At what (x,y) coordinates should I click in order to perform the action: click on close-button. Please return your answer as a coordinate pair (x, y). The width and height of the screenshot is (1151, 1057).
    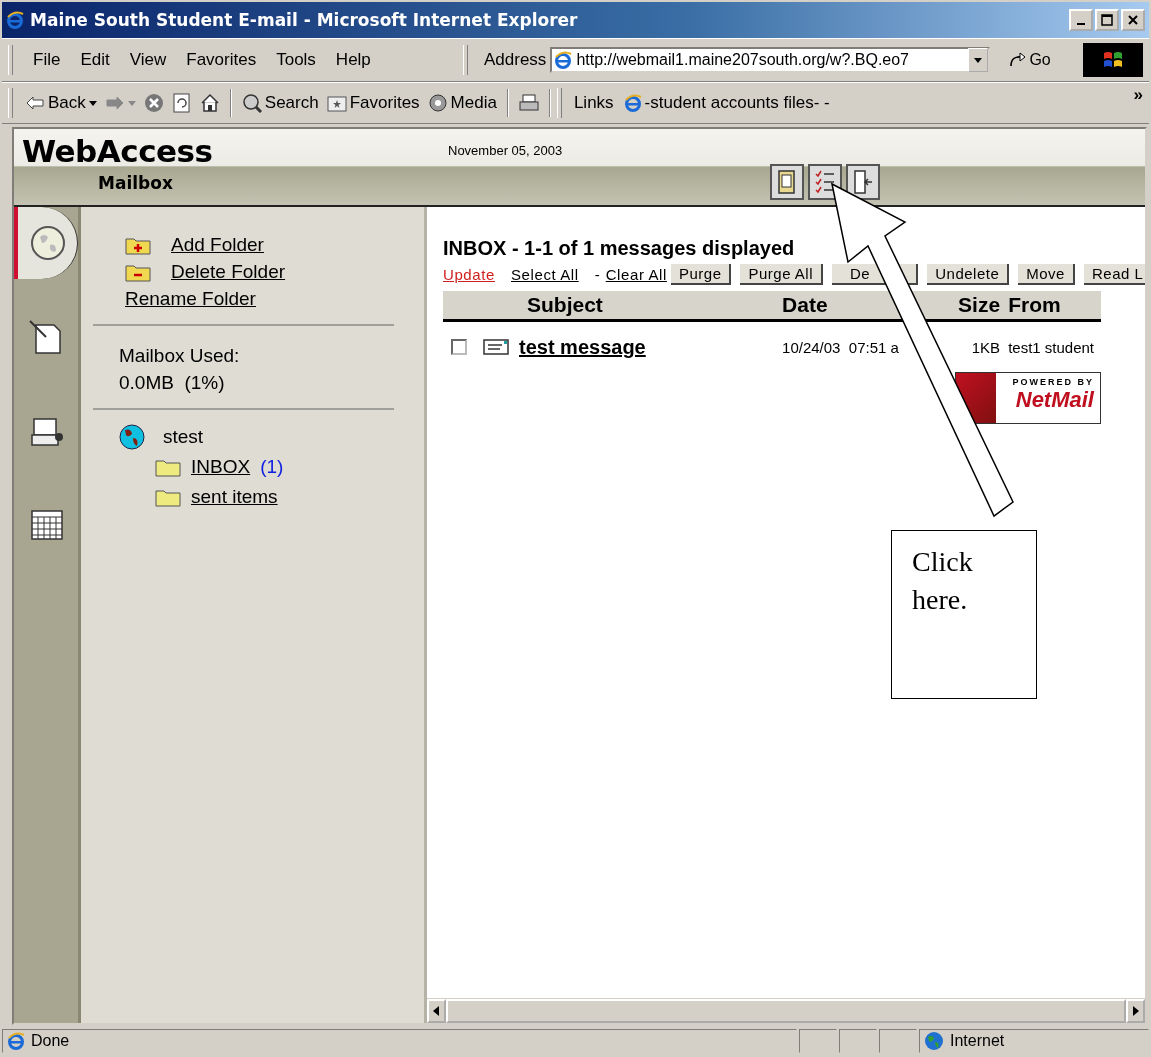
    Looking at the image, I should click on (1133, 20).